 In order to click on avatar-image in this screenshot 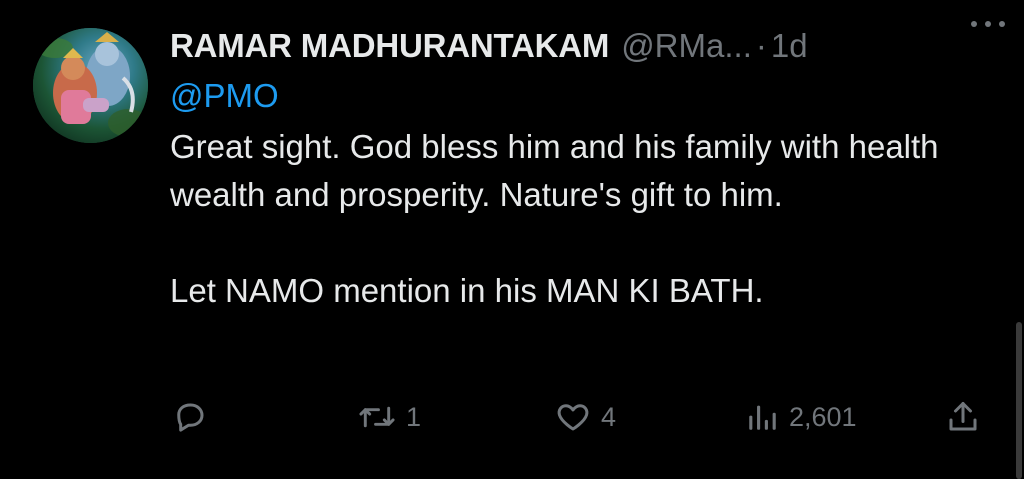, I will do `click(90, 85)`.